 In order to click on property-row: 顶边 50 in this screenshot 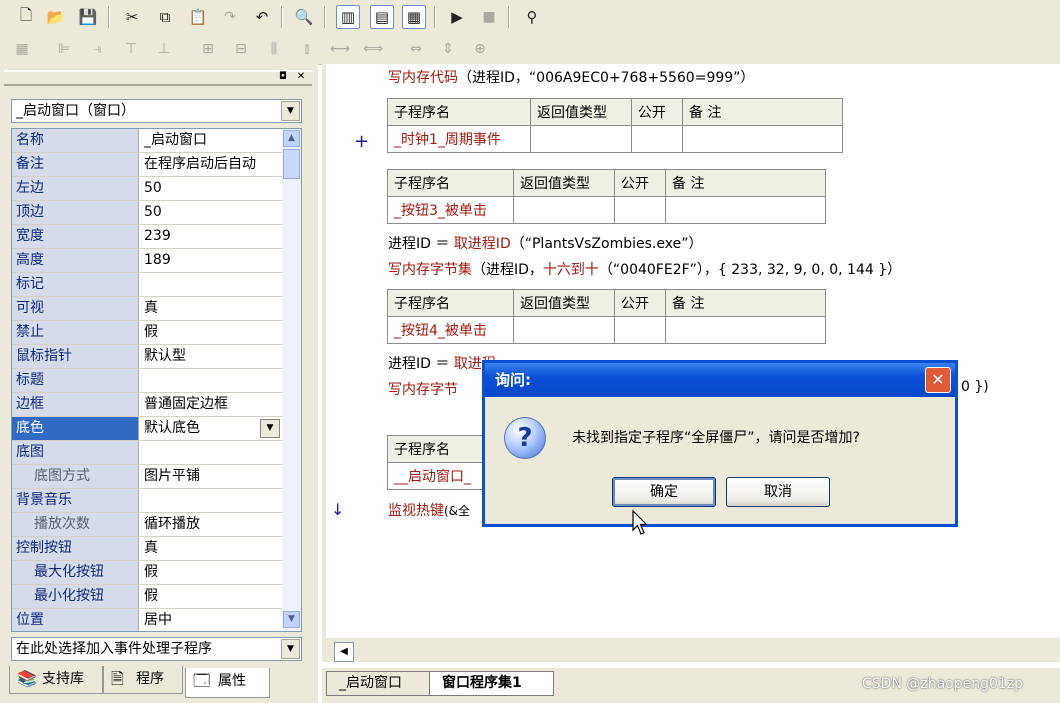, I will do `click(147, 213)`.